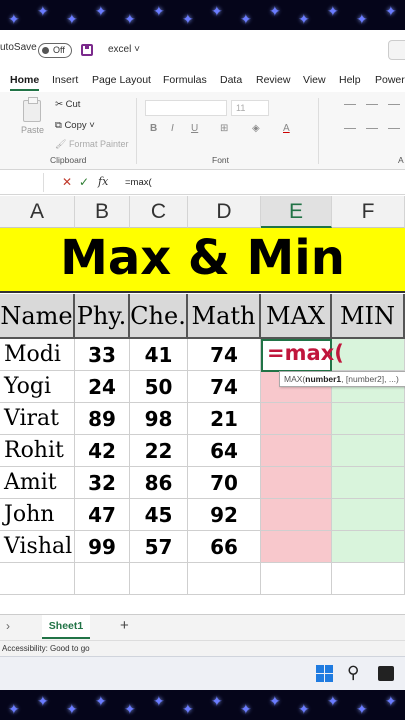 The width and height of the screenshot is (405, 720). What do you see at coordinates (25, 82) in the screenshot?
I see `tab-home: Home` at bounding box center [25, 82].